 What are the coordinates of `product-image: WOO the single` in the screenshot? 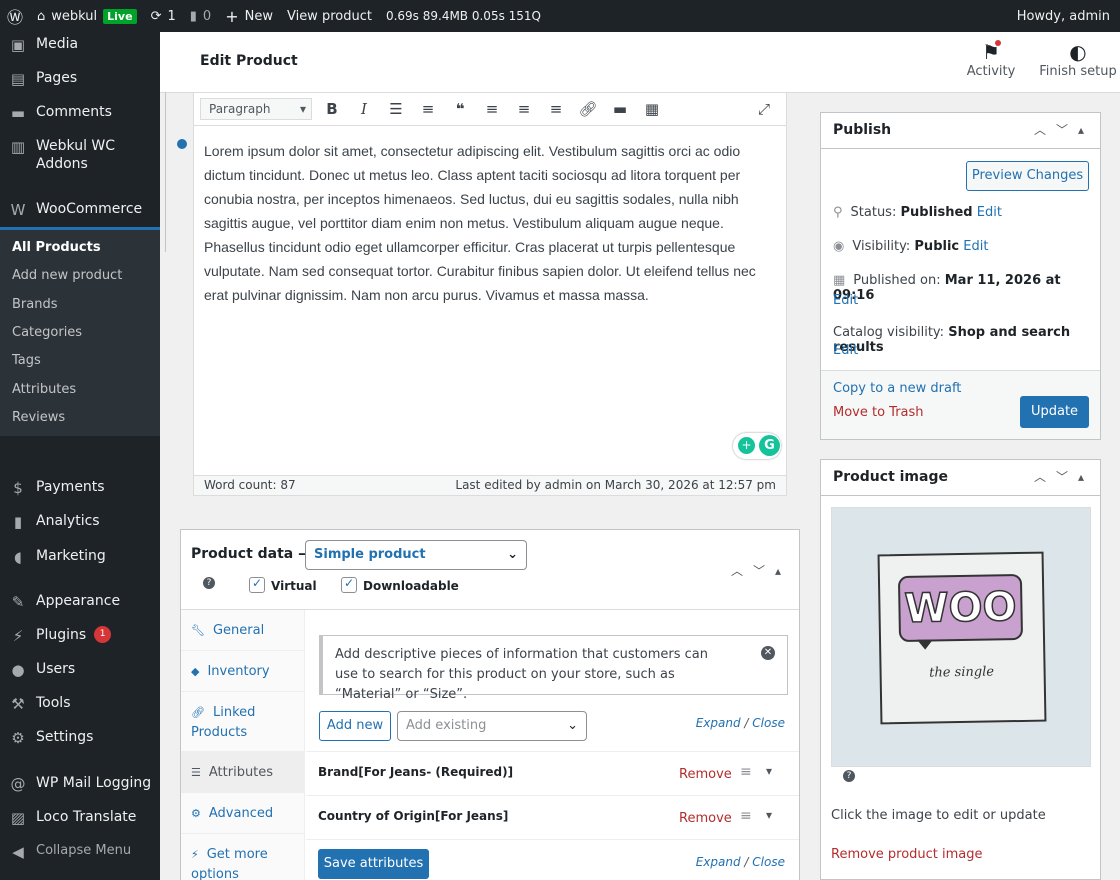 It's located at (961, 637).